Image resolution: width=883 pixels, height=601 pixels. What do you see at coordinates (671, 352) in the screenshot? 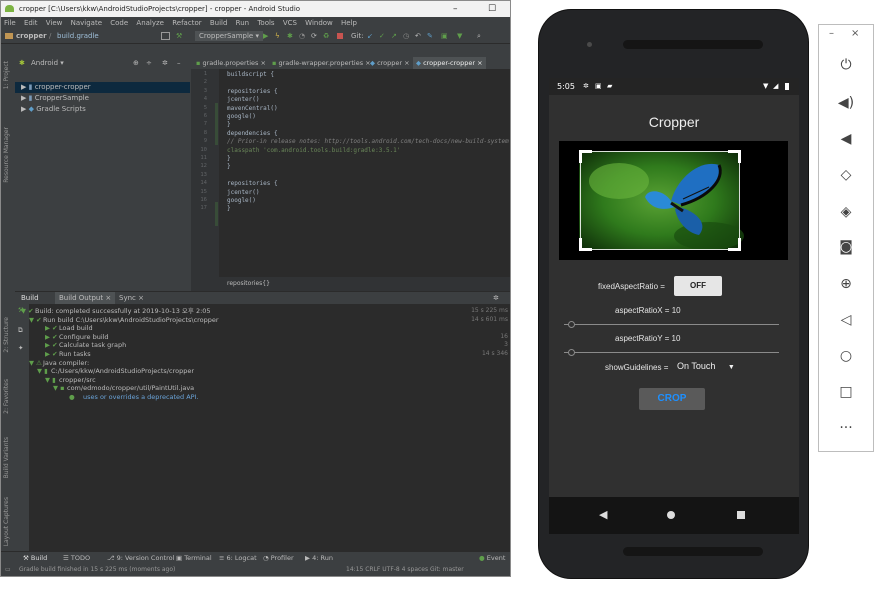
I see `aspect-y-slider` at bounding box center [671, 352].